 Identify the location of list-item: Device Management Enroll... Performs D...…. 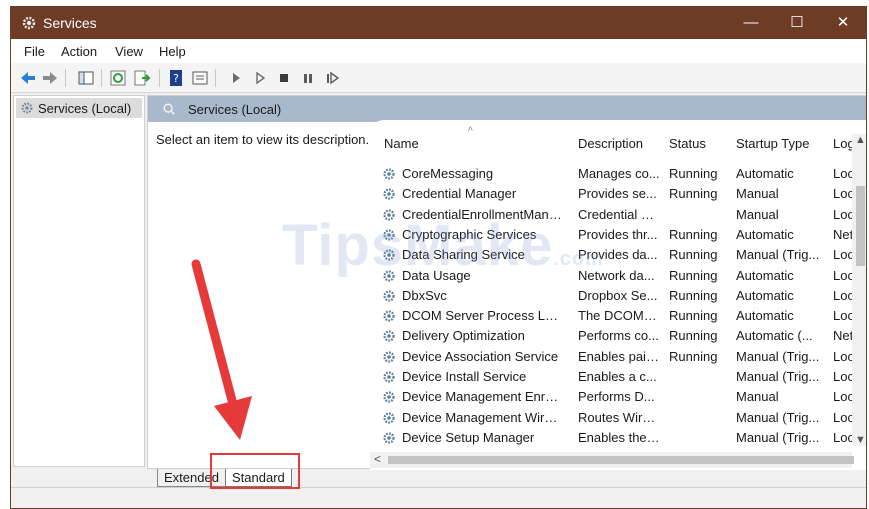
(618, 397).